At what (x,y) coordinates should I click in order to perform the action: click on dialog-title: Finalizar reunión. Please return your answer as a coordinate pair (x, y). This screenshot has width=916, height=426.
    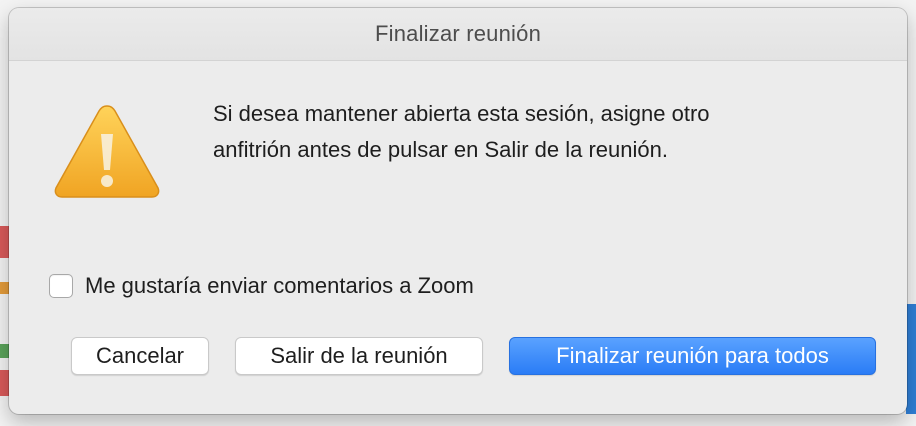
    Looking at the image, I should click on (458, 33).